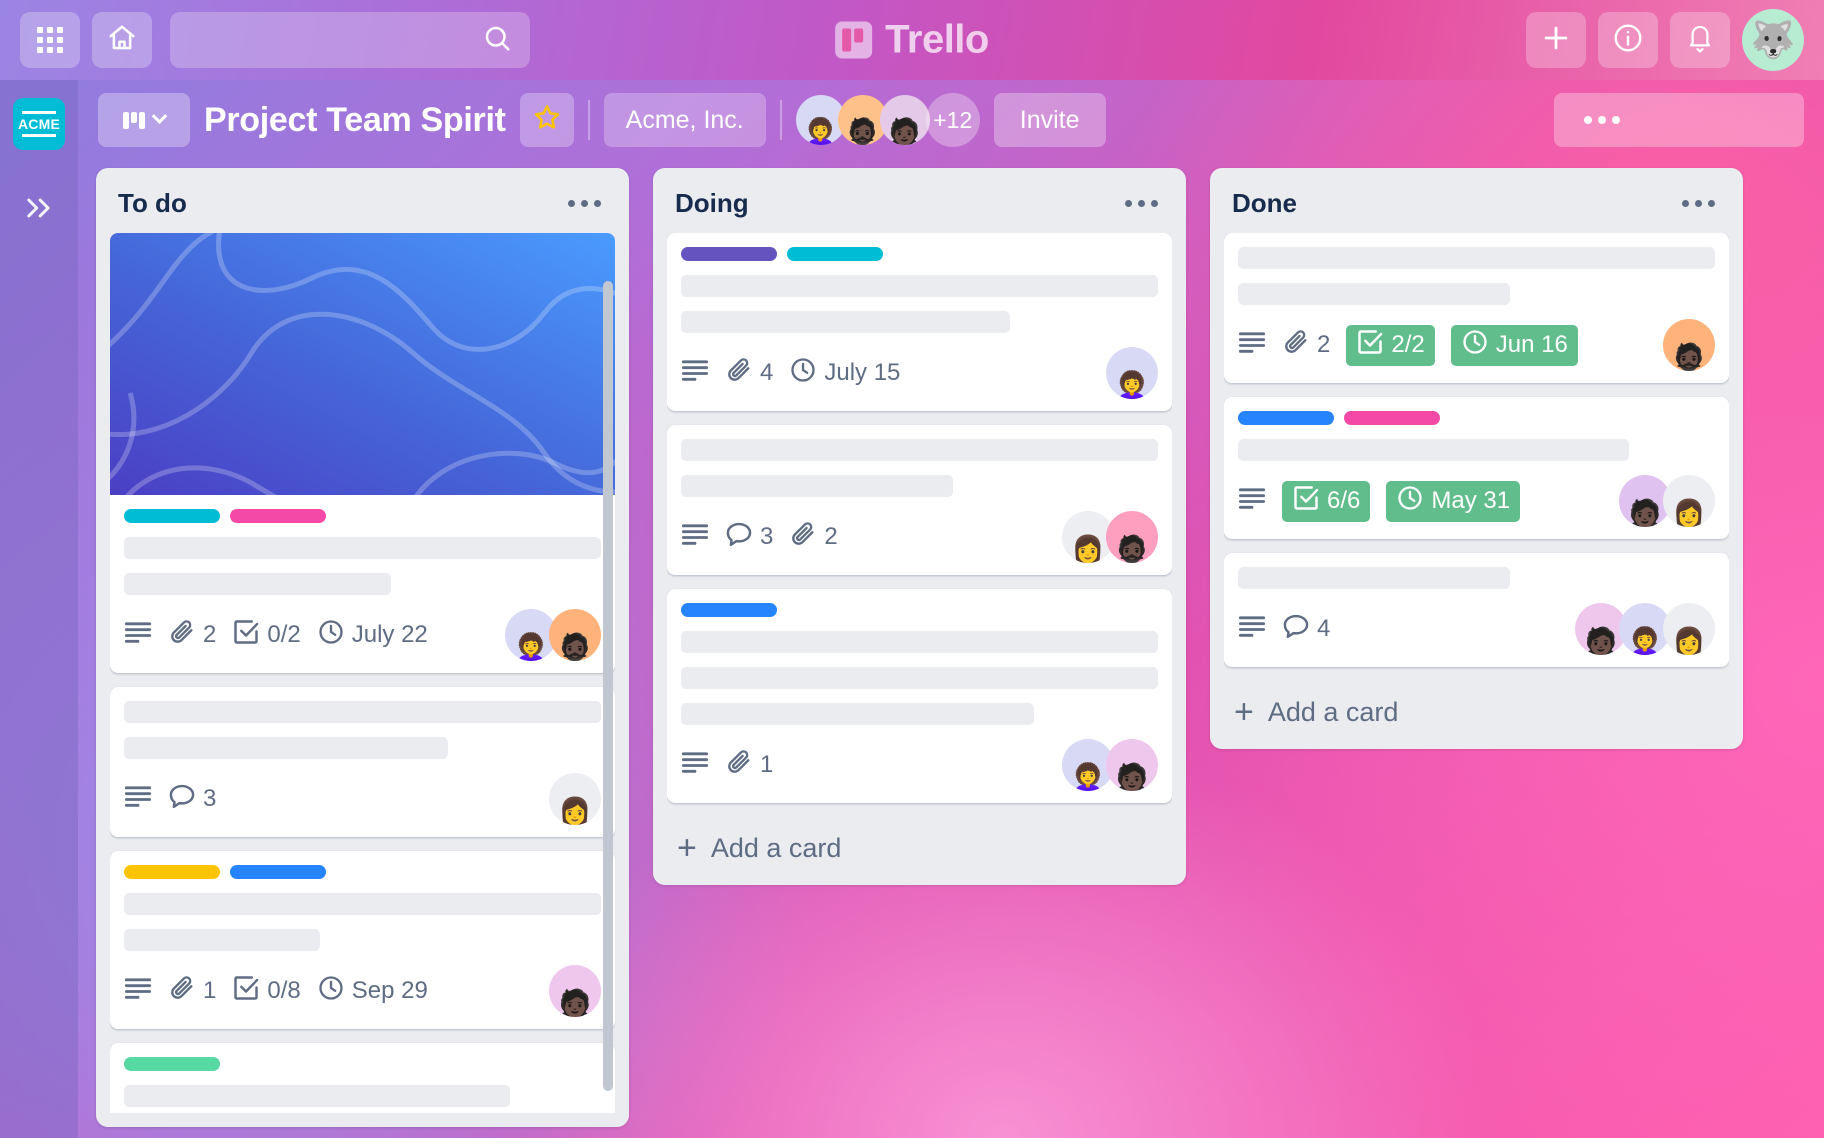 The width and height of the screenshot is (1824, 1138). I want to click on chevron-down-icon, so click(159, 115).